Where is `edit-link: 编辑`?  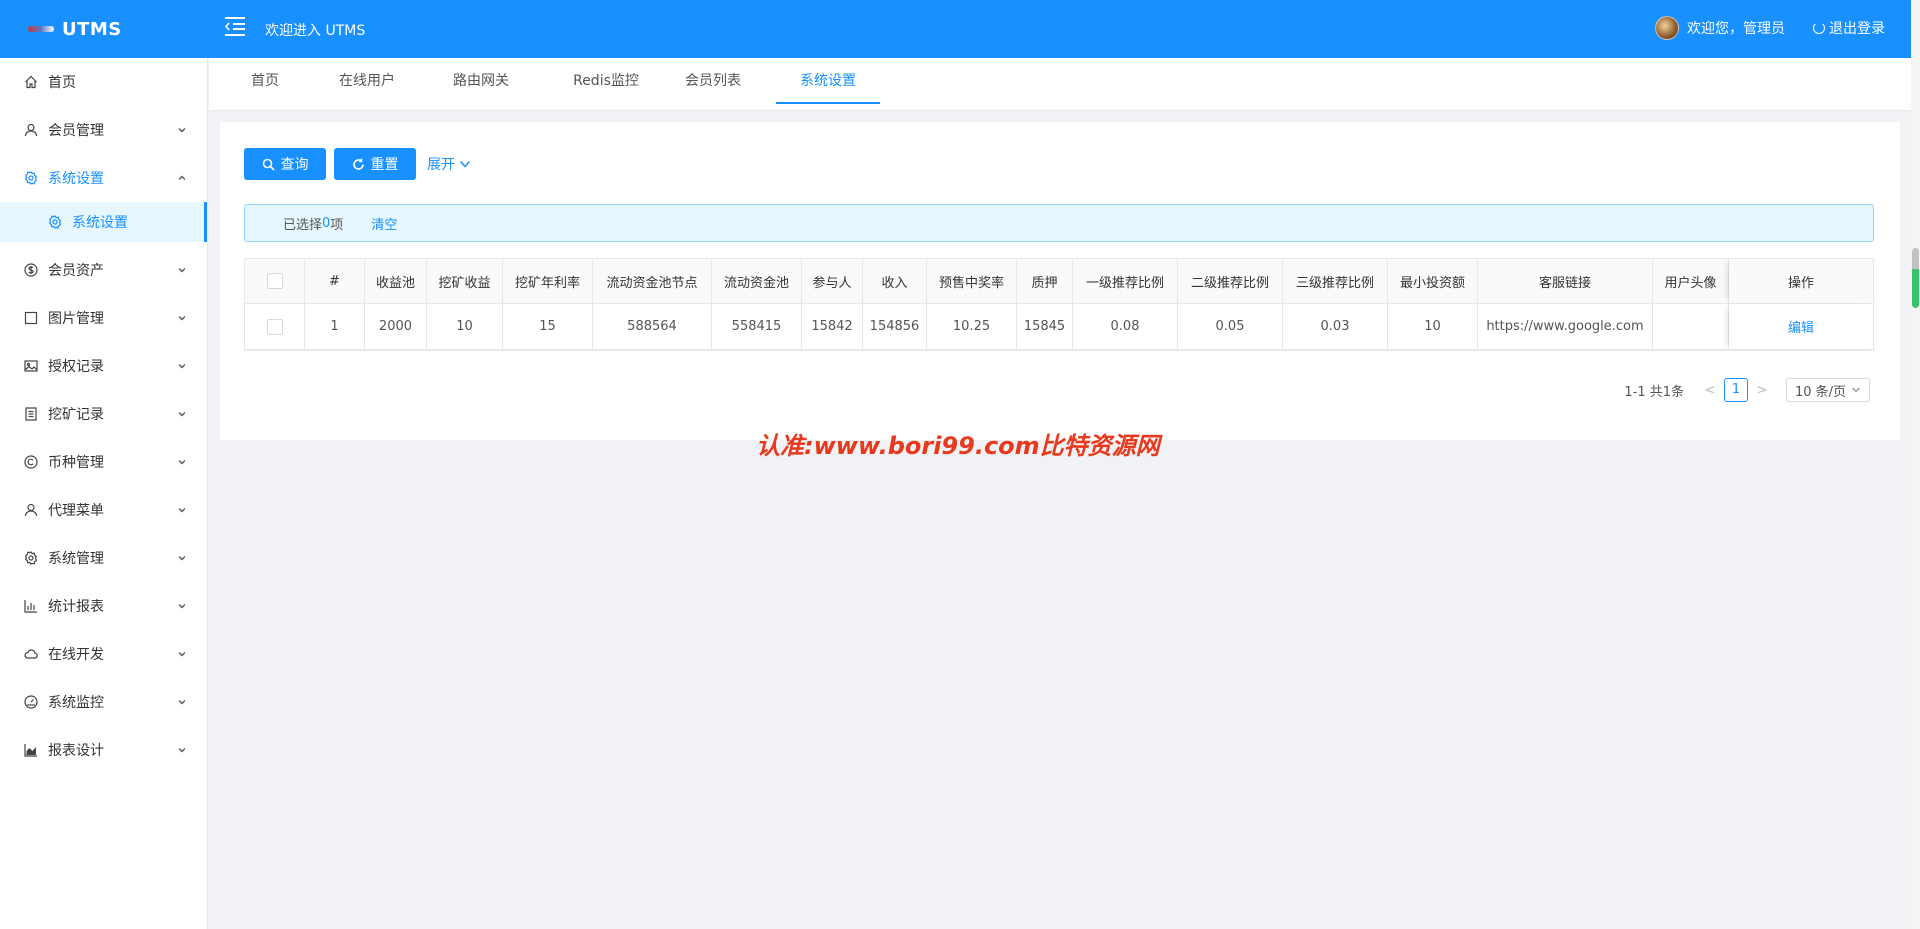 edit-link: 编辑 is located at coordinates (1801, 326).